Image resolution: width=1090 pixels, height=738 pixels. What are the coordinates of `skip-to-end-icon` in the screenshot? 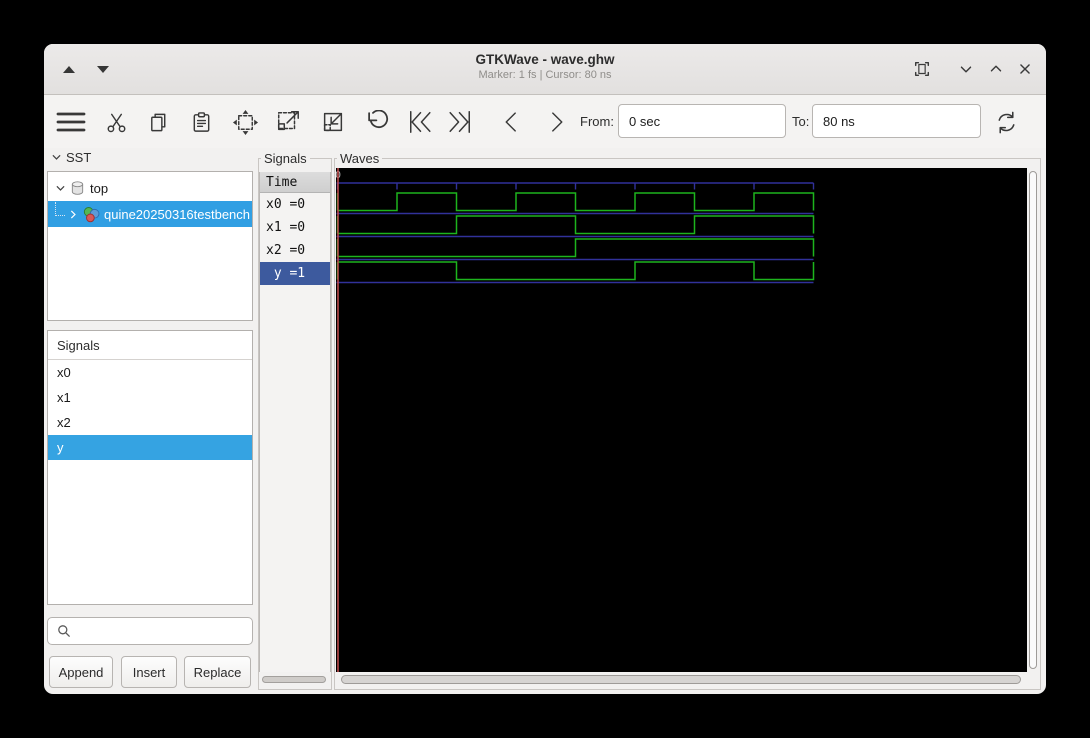 It's located at (459, 122).